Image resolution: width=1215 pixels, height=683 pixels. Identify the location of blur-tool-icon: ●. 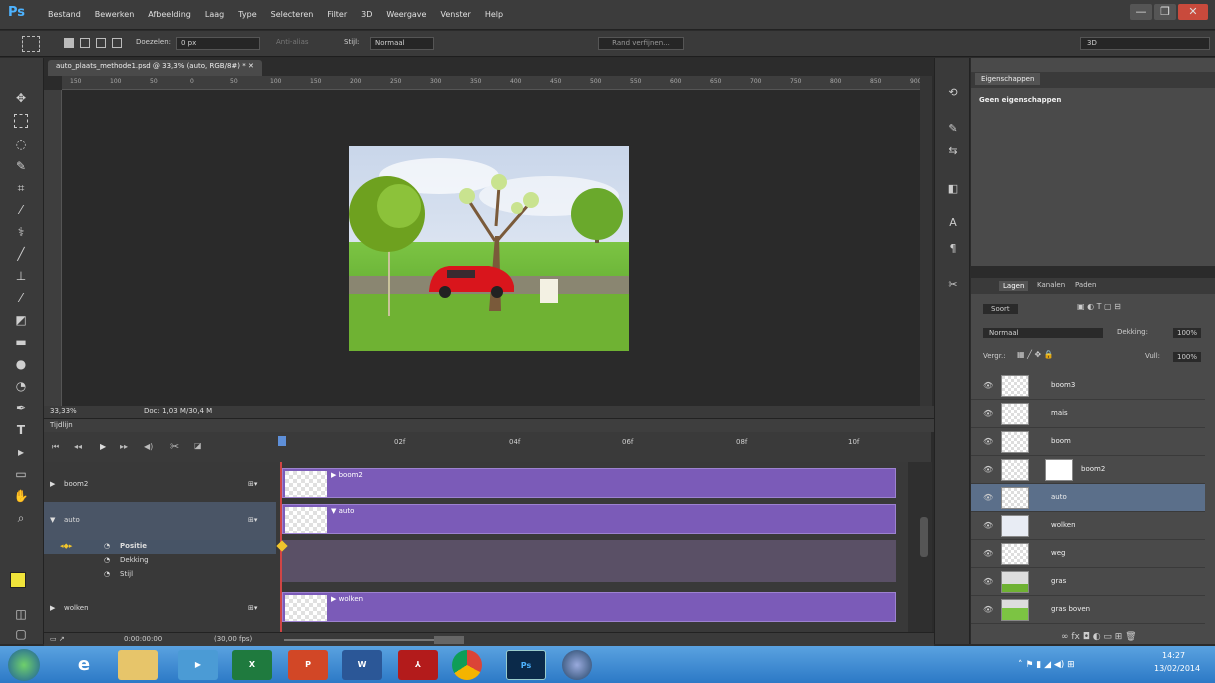
(21, 364).